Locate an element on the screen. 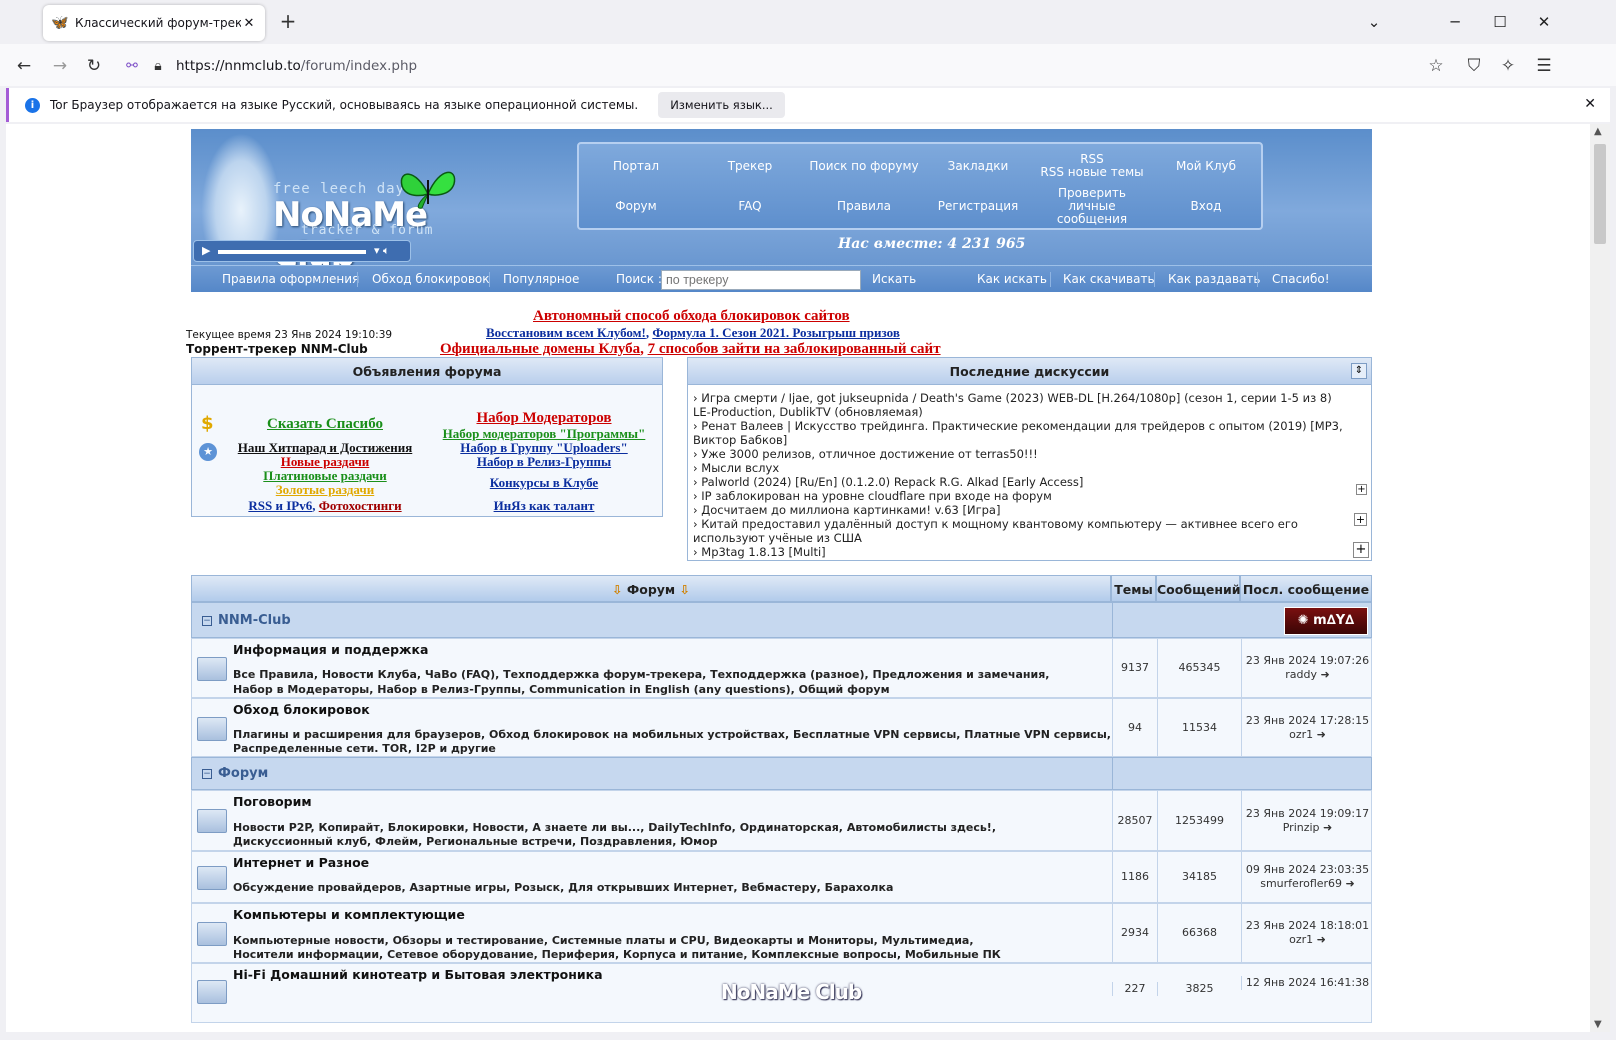 The image size is (1616, 1040). tab-list-chevron-icon: ⌄ is located at coordinates (1374, 22).